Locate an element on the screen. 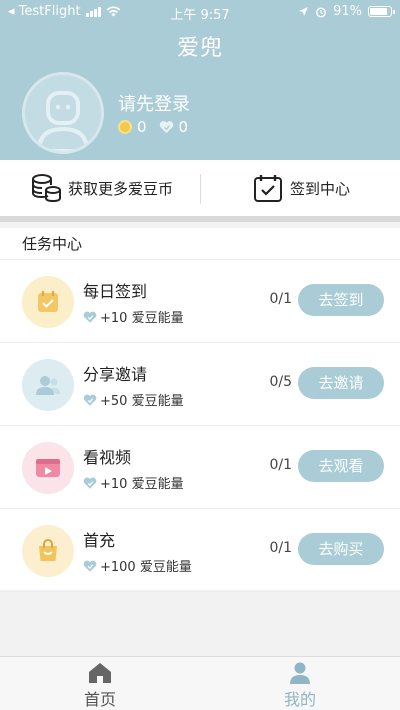 The height and width of the screenshot is (710, 400). quick-actions-bar: 获取更多爱豆币 签到中心 is located at coordinates (200, 191).